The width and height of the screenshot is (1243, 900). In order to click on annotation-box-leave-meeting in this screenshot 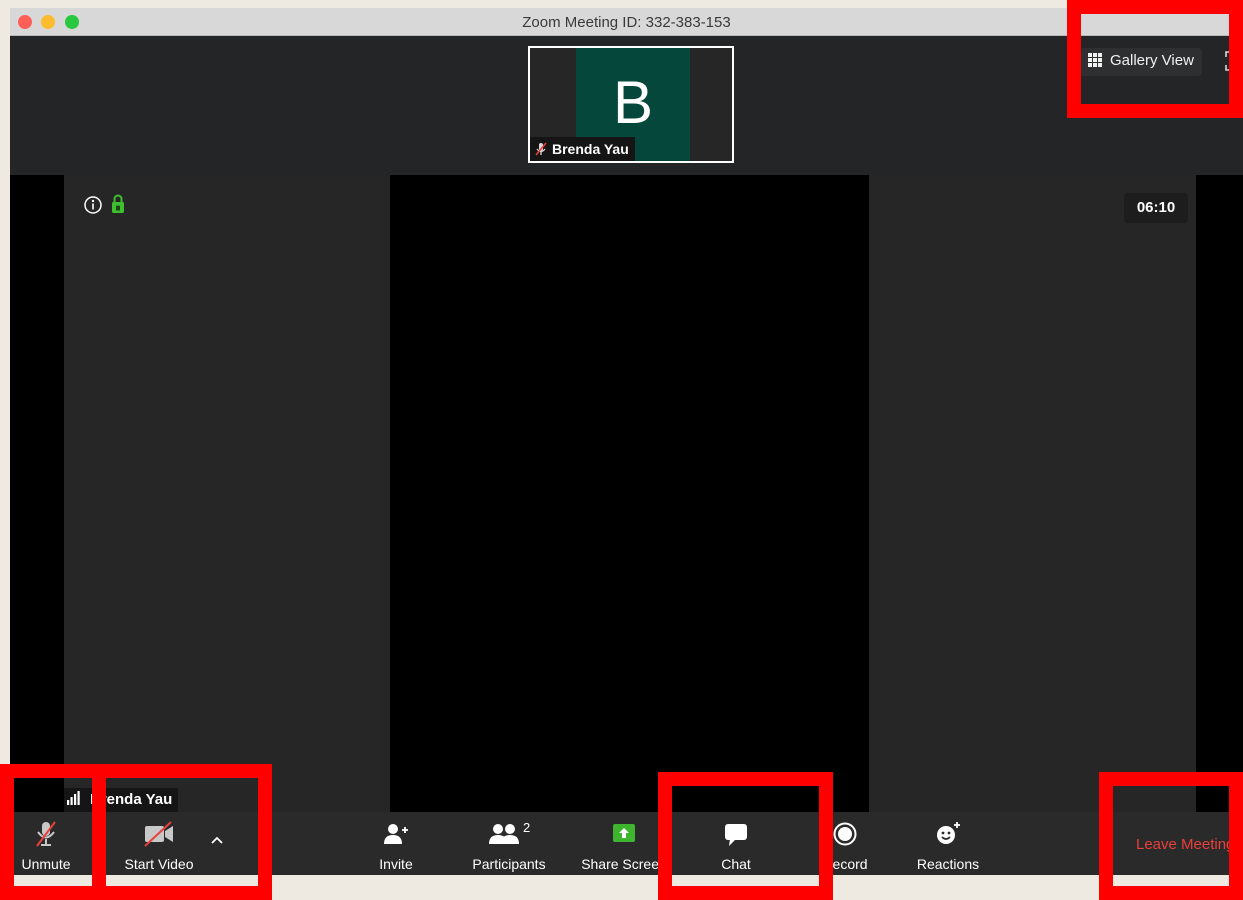, I will do `click(1171, 836)`.